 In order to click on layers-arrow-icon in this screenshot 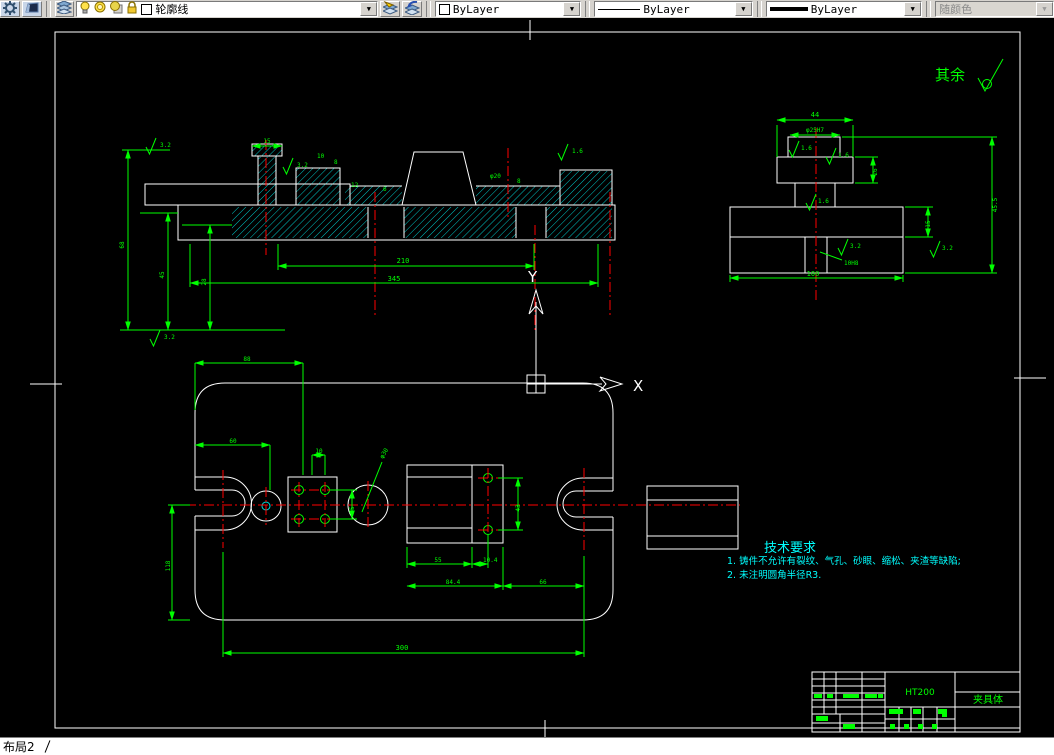, I will do `click(389, 9)`.